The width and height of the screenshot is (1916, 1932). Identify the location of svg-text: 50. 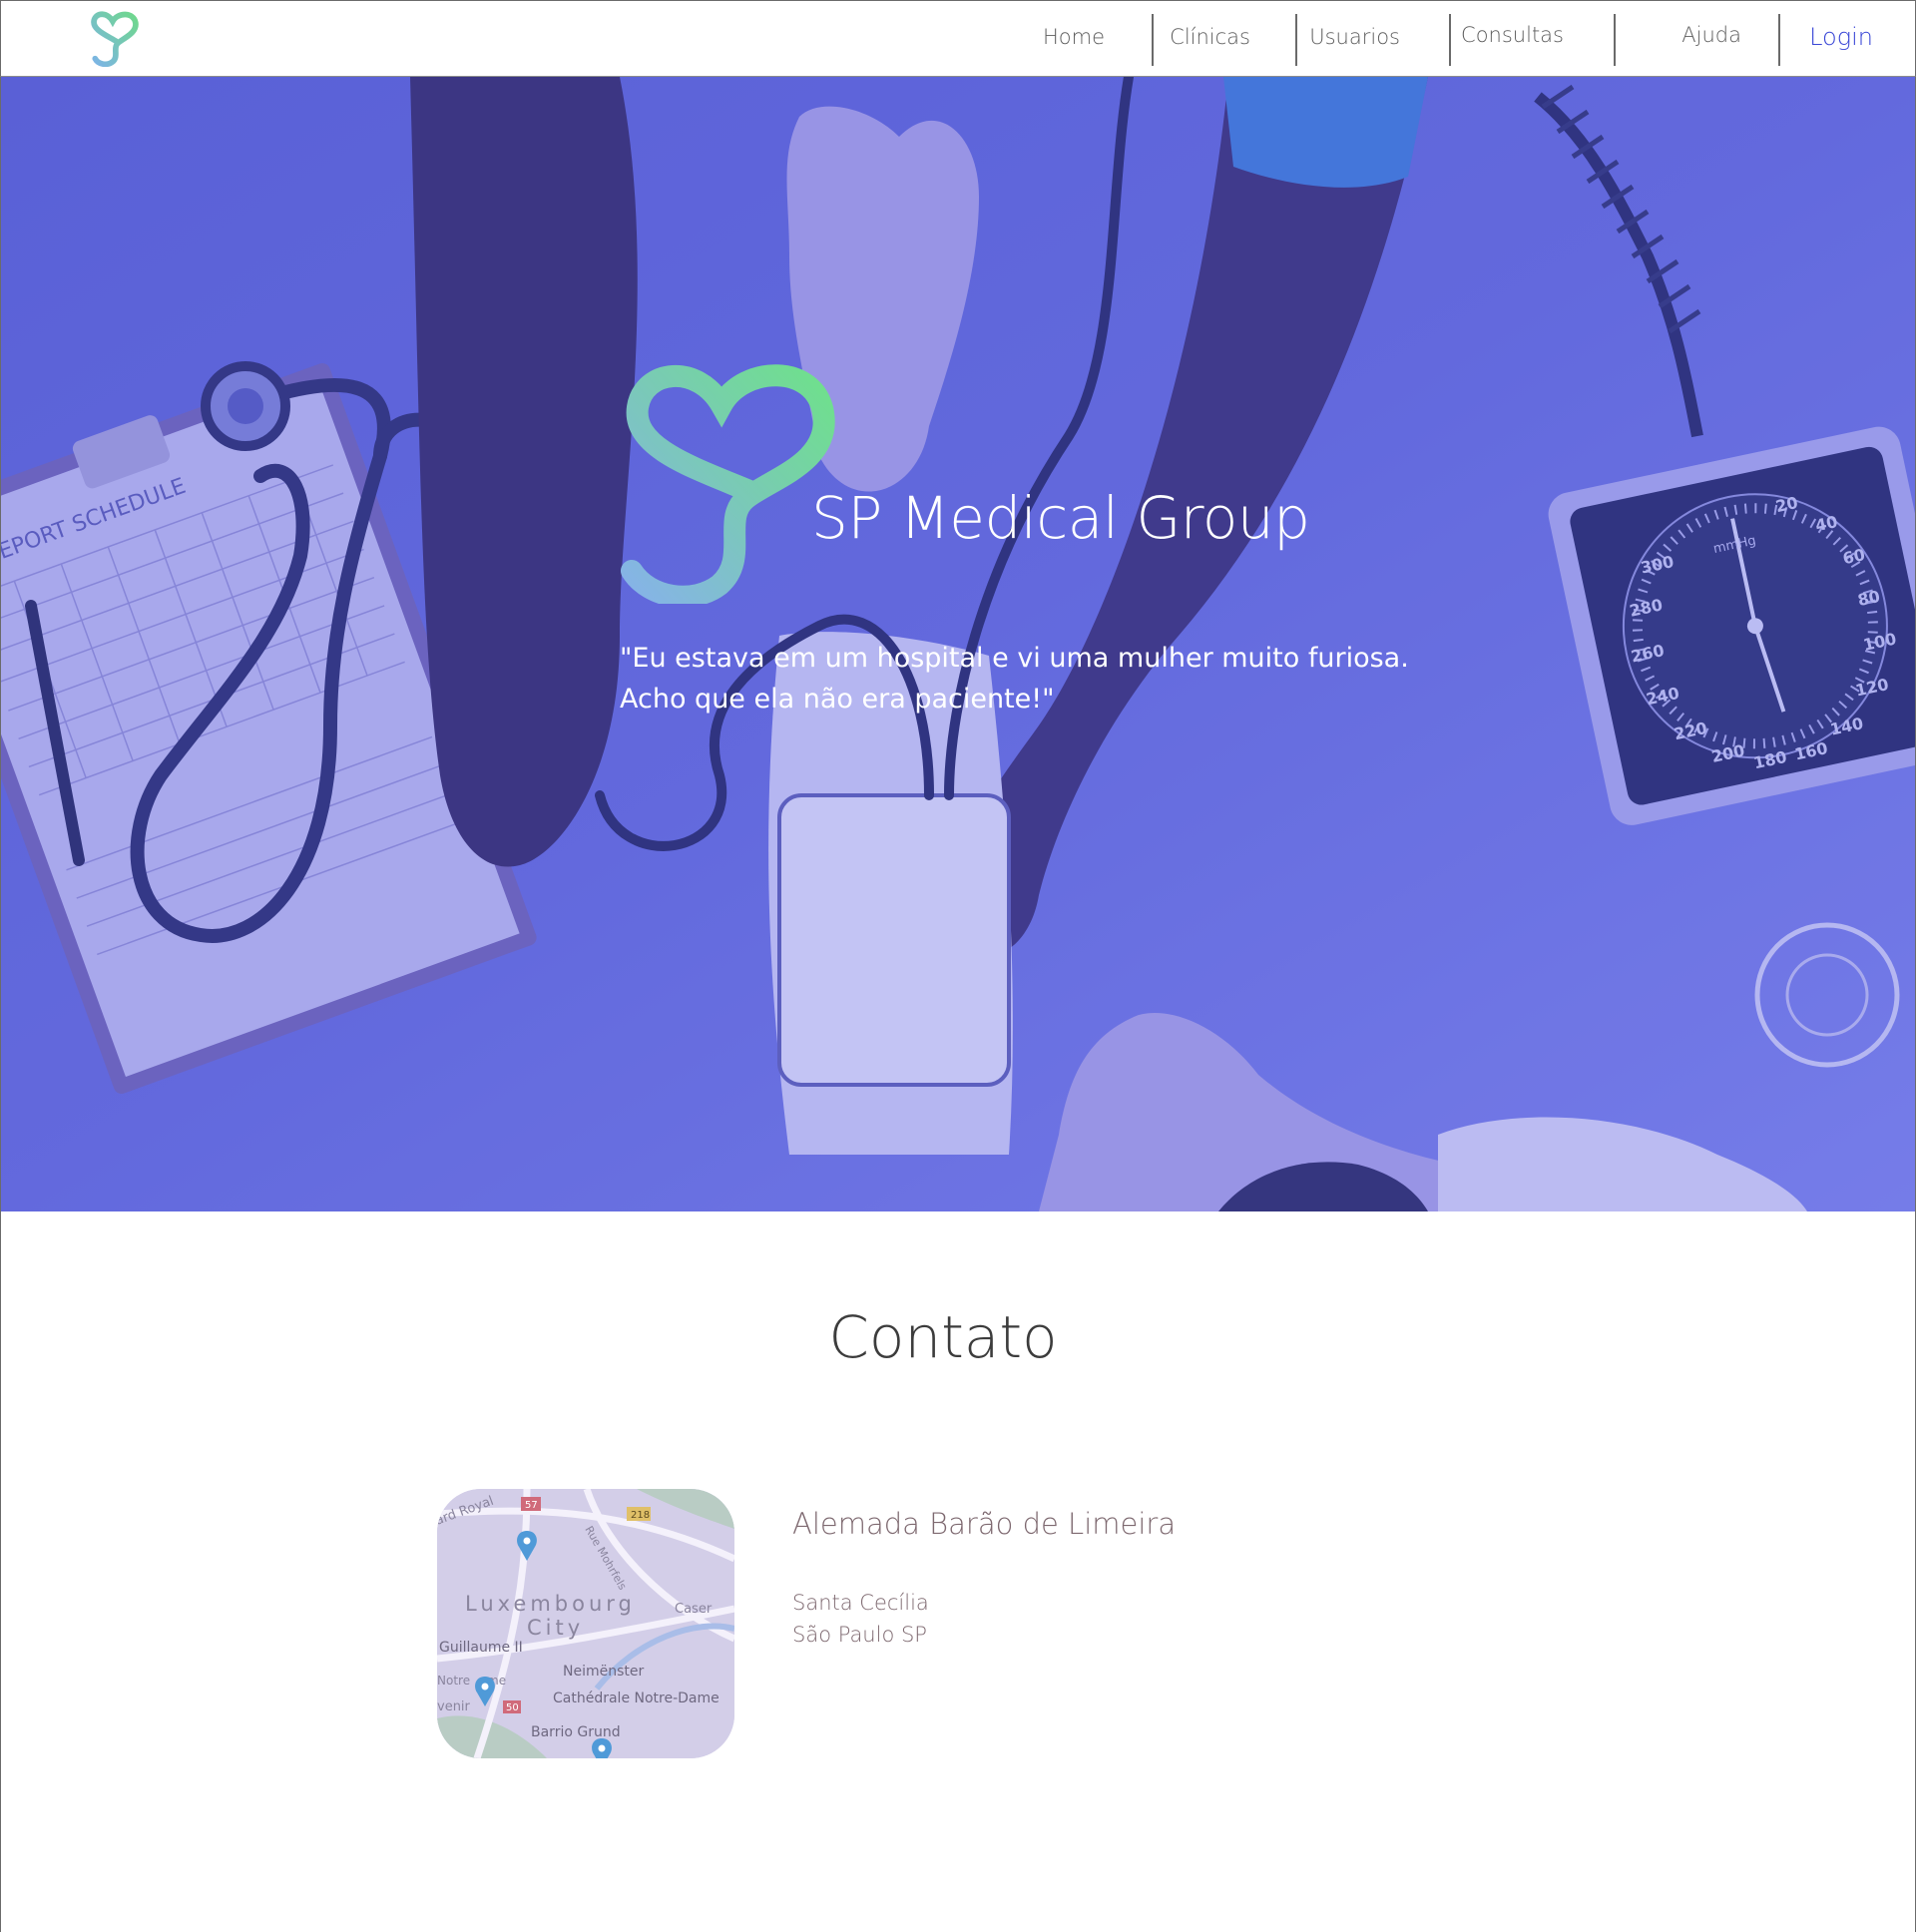
(512, 1707).